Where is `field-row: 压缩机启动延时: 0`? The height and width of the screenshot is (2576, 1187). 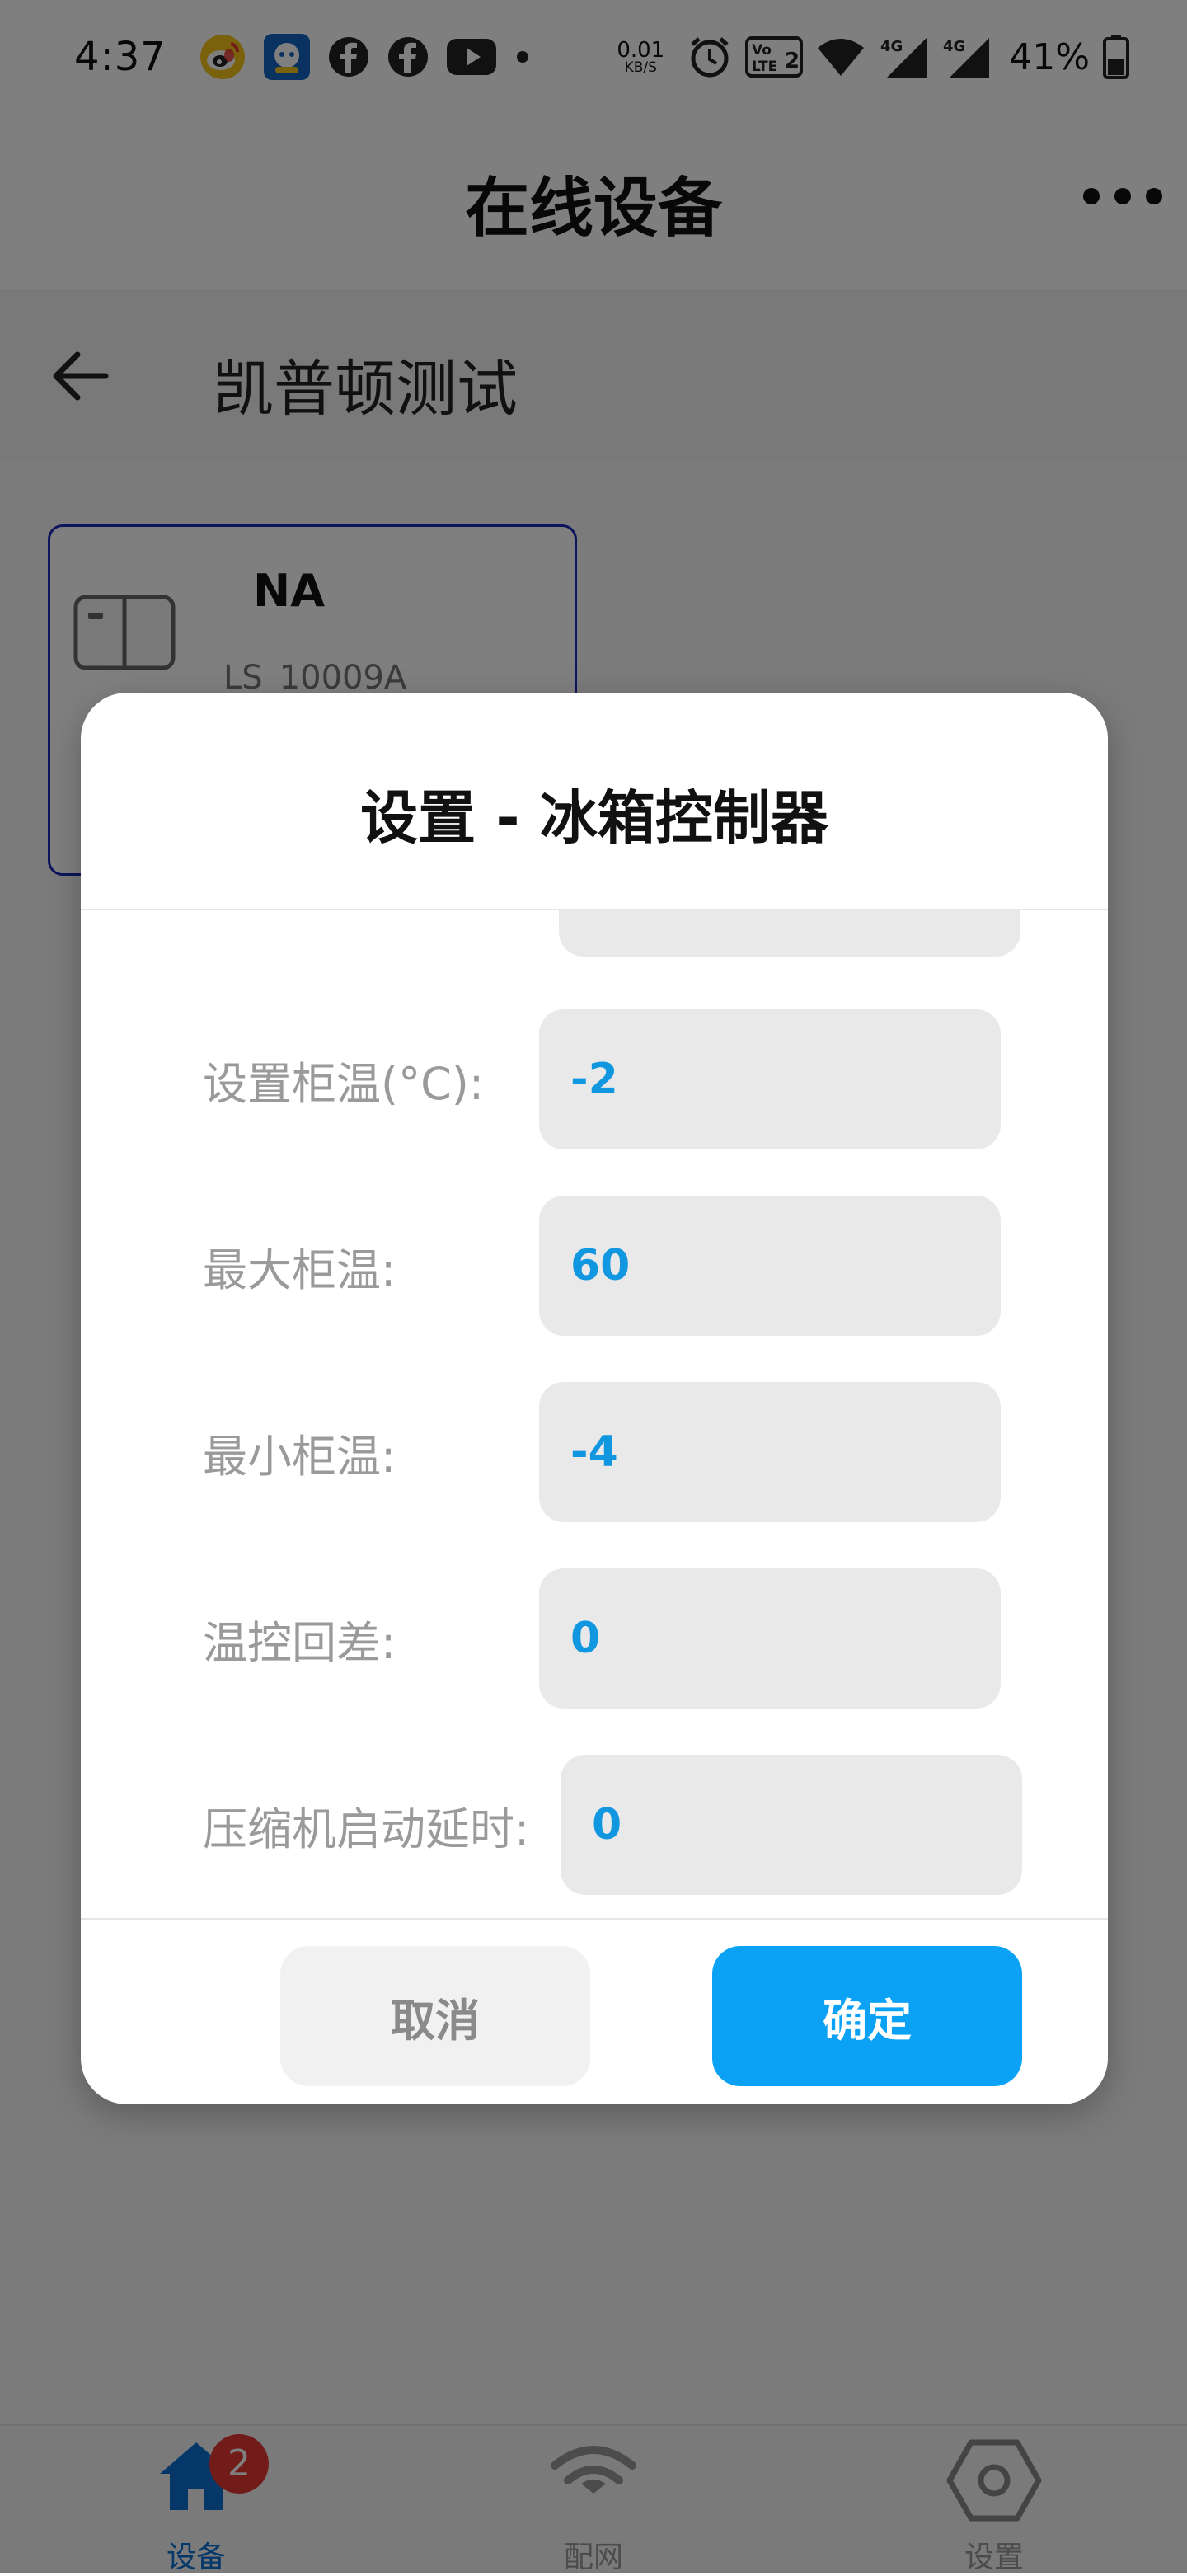 field-row: 压缩机启动延时: 0 is located at coordinates (594, 1825).